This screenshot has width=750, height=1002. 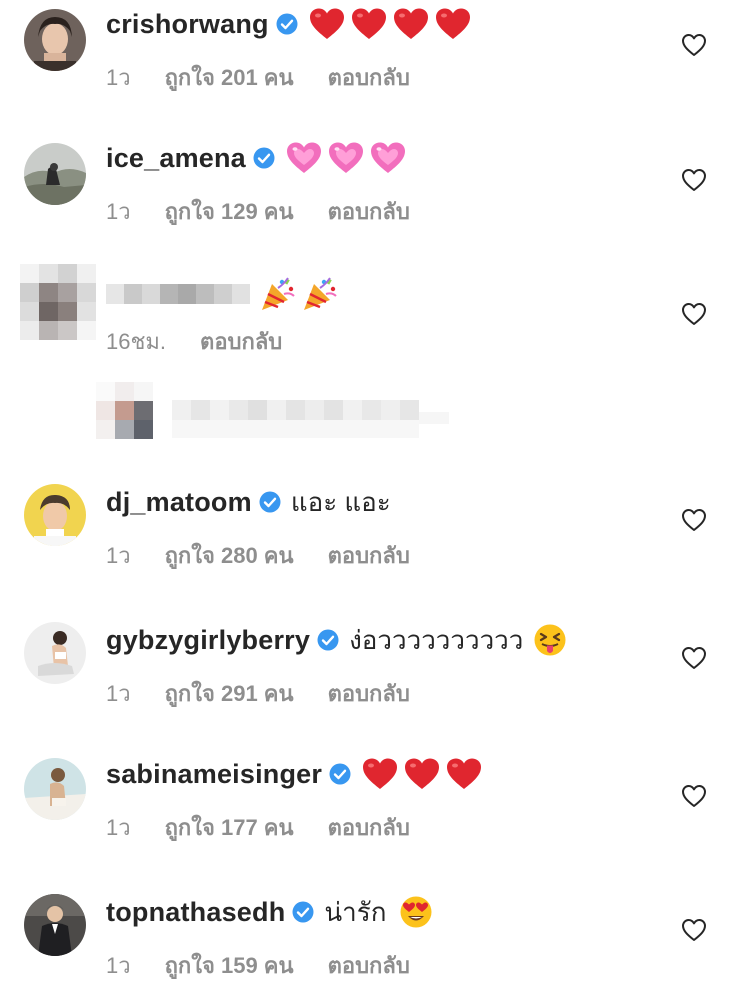 I want to click on like-count: ถูกใจ 201 คน, so click(x=229, y=77).